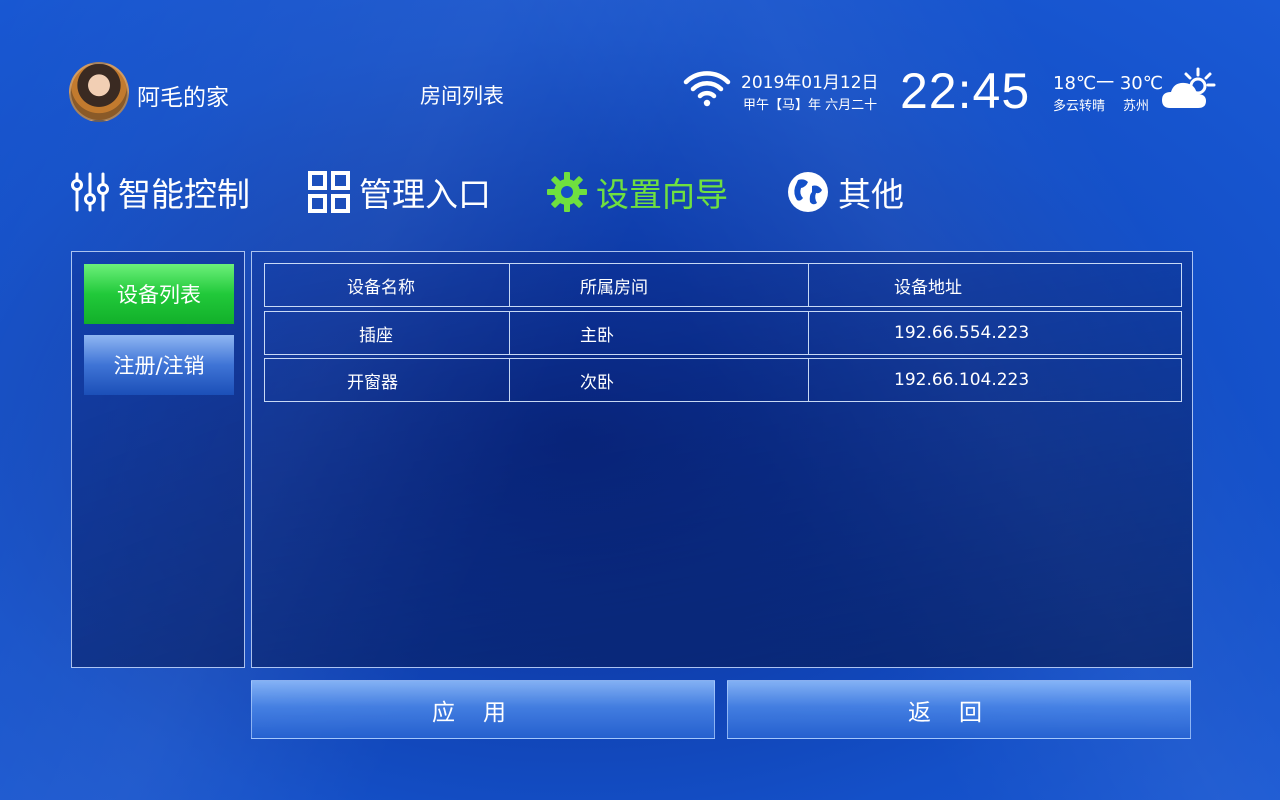 This screenshot has width=1280, height=800. I want to click on nav-other: 其他, so click(845, 192).